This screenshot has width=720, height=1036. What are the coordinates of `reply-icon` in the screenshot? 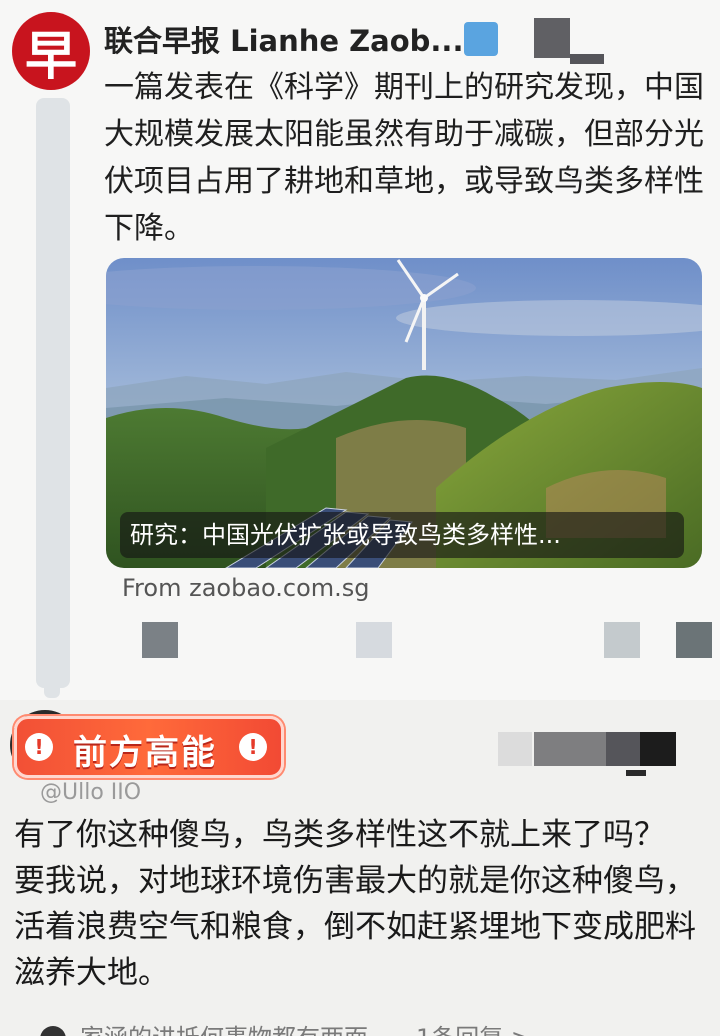 It's located at (160, 640).